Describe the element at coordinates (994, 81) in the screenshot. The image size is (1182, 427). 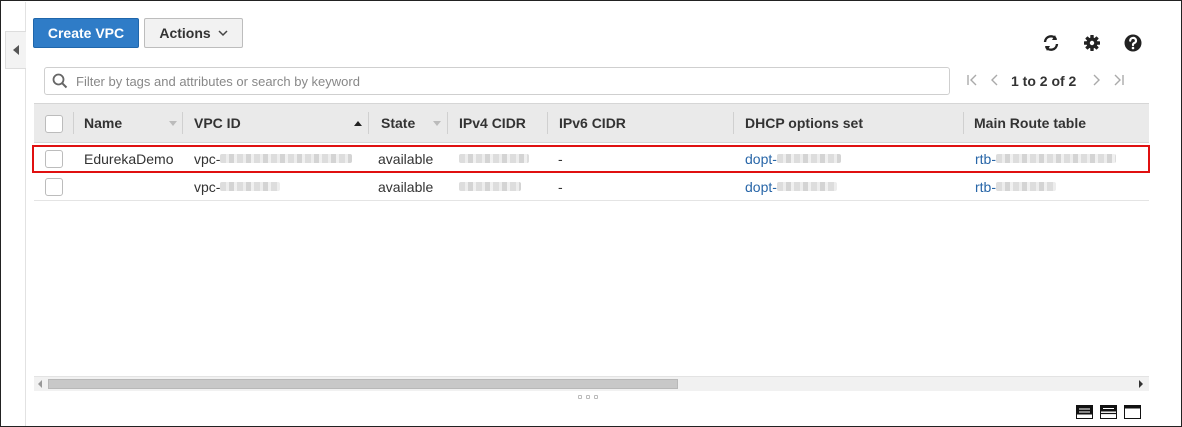
I see `prev-page-icon` at that location.